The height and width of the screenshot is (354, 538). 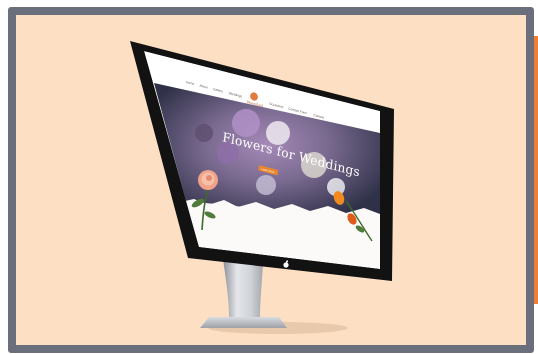 I want to click on monitor-stand-base, so click(x=243, y=322).